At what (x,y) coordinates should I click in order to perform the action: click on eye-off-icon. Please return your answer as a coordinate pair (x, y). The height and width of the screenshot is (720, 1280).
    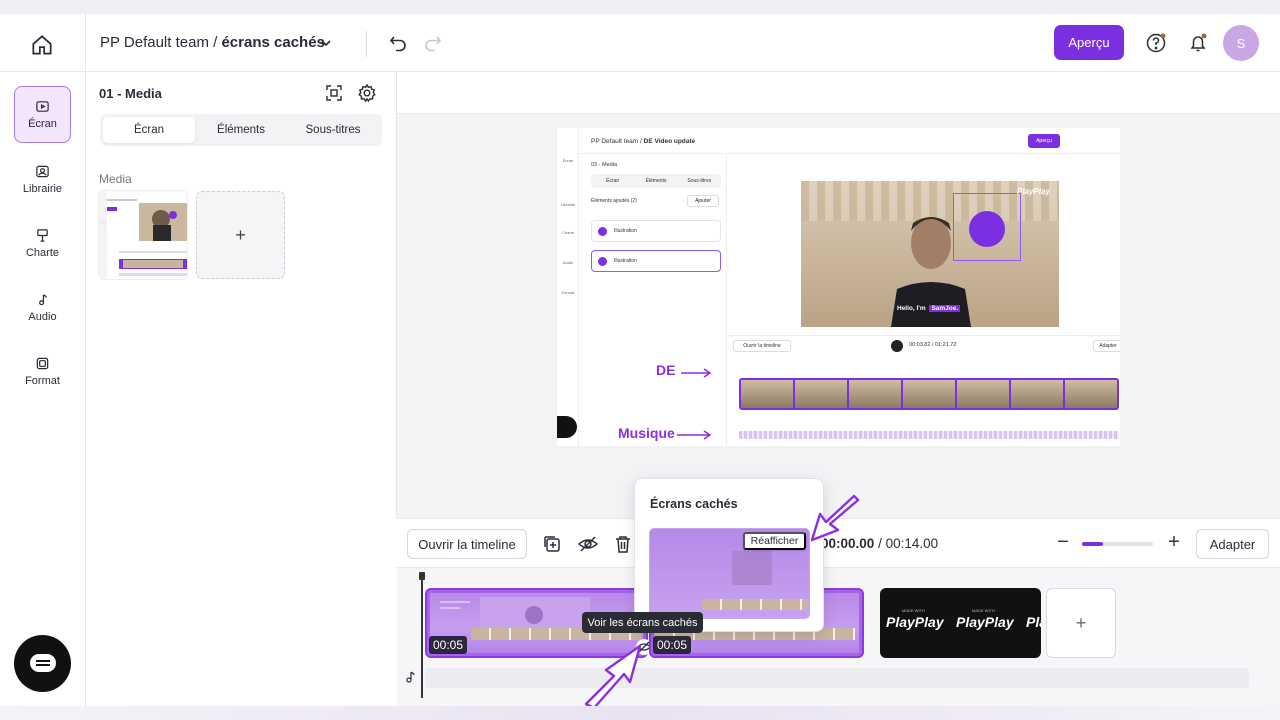
    Looking at the image, I should click on (588, 544).